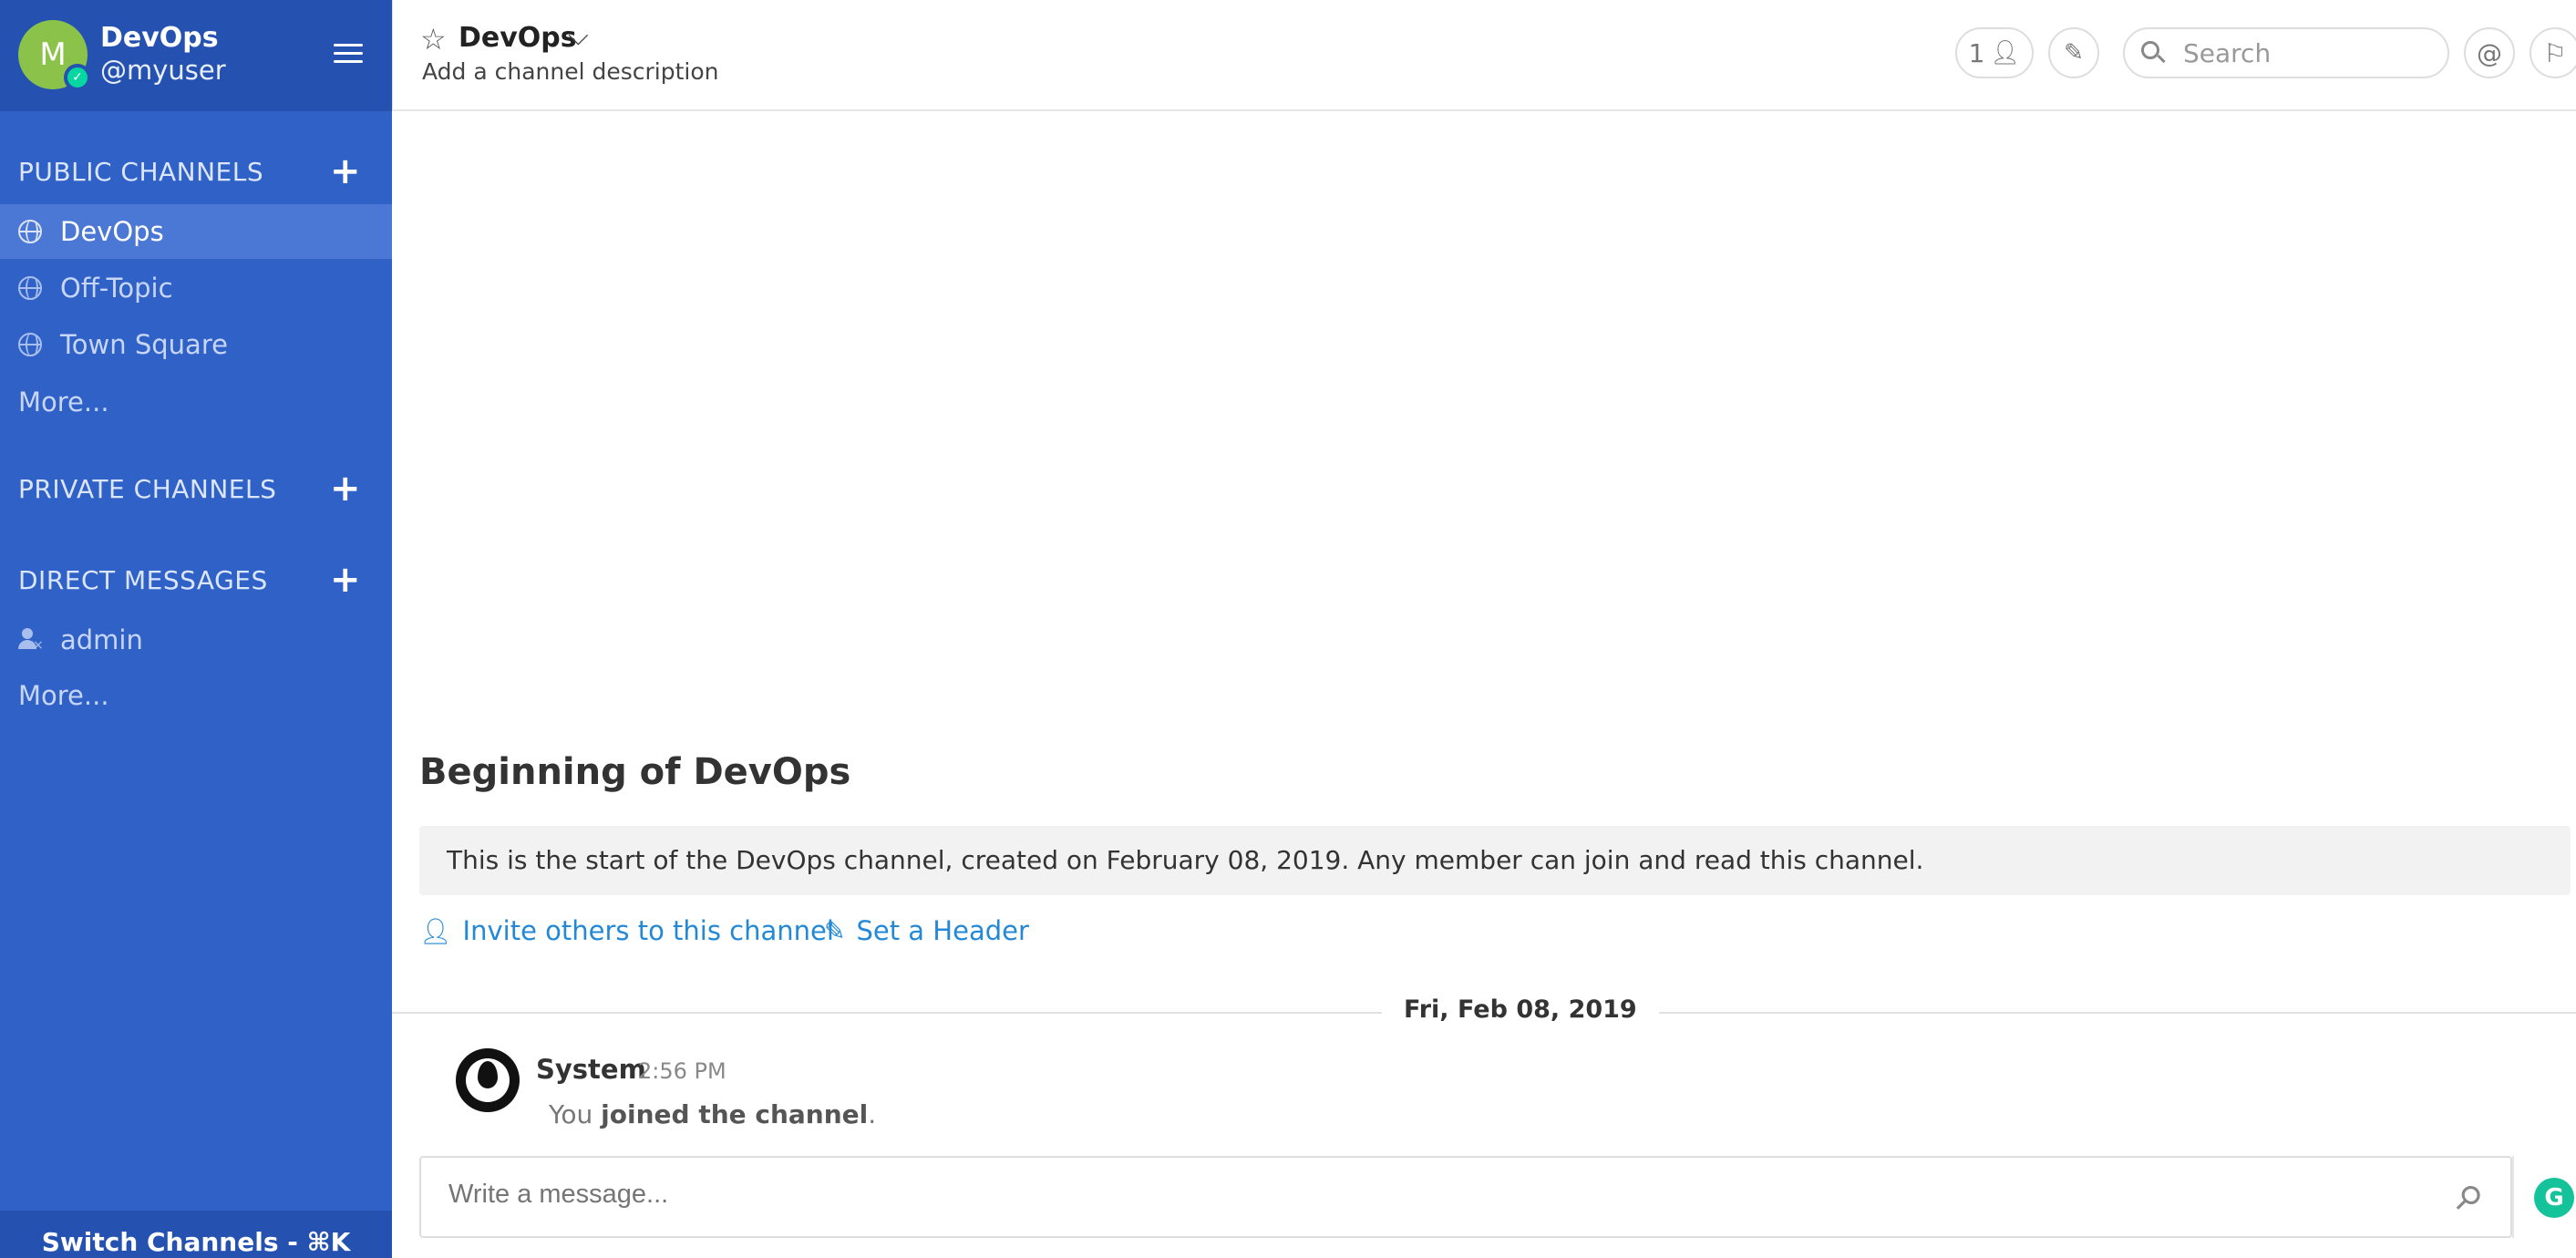 This screenshot has height=1258, width=2576. I want to click on search-icon, so click(2153, 53).